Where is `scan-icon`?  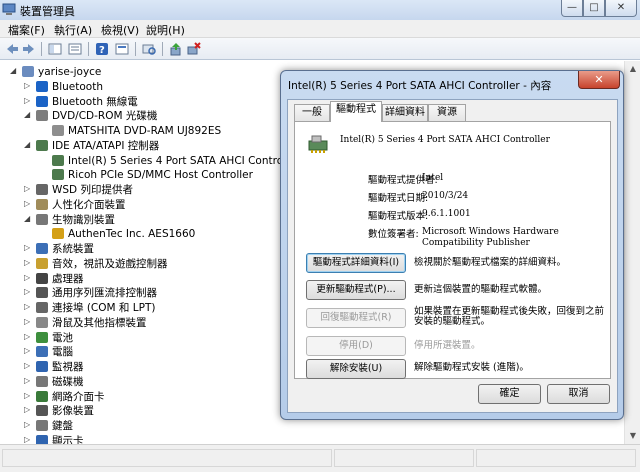
scan-icon is located at coordinates (149, 49).